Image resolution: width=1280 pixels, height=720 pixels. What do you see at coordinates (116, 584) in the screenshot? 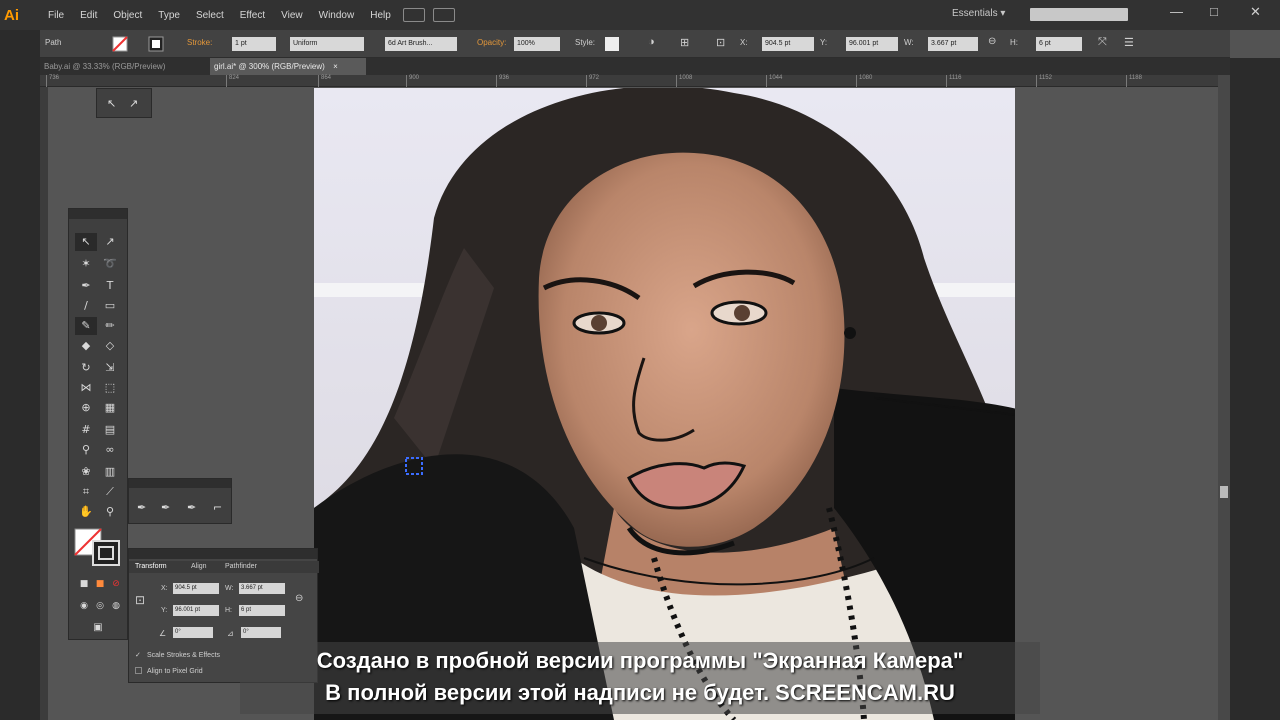
I see `none-mode-icon: ⊘` at bounding box center [116, 584].